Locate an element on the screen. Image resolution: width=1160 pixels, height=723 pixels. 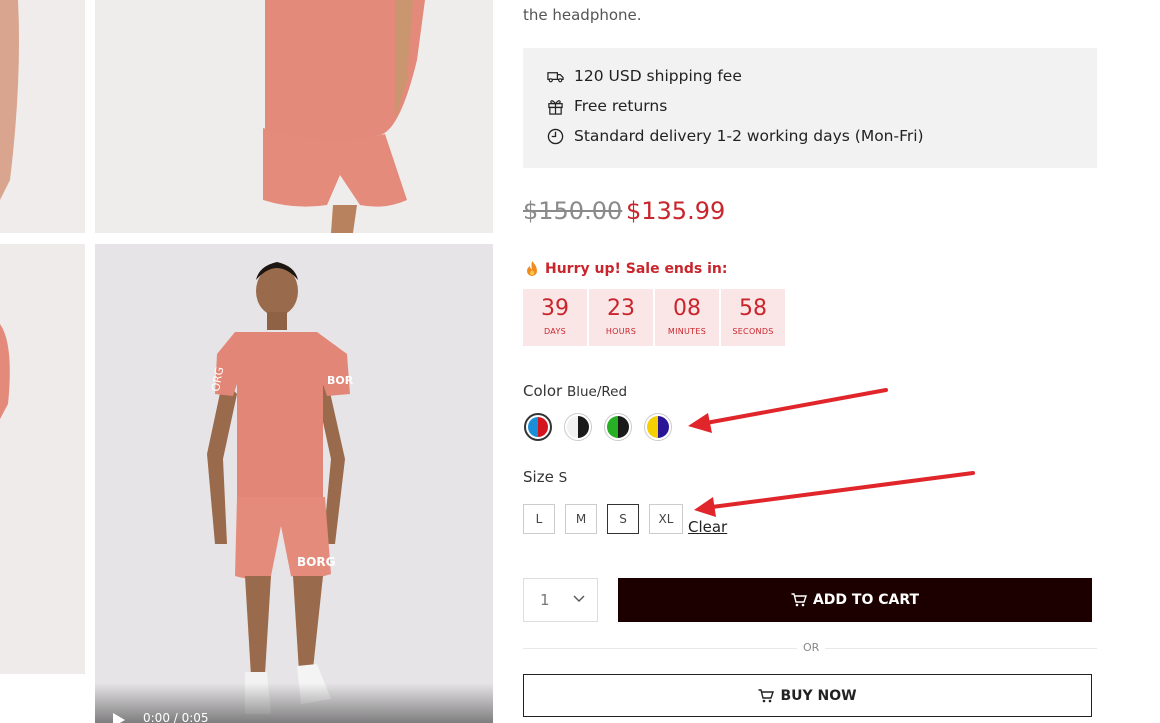
annotation-arrow-size is located at coordinates (834, 494).